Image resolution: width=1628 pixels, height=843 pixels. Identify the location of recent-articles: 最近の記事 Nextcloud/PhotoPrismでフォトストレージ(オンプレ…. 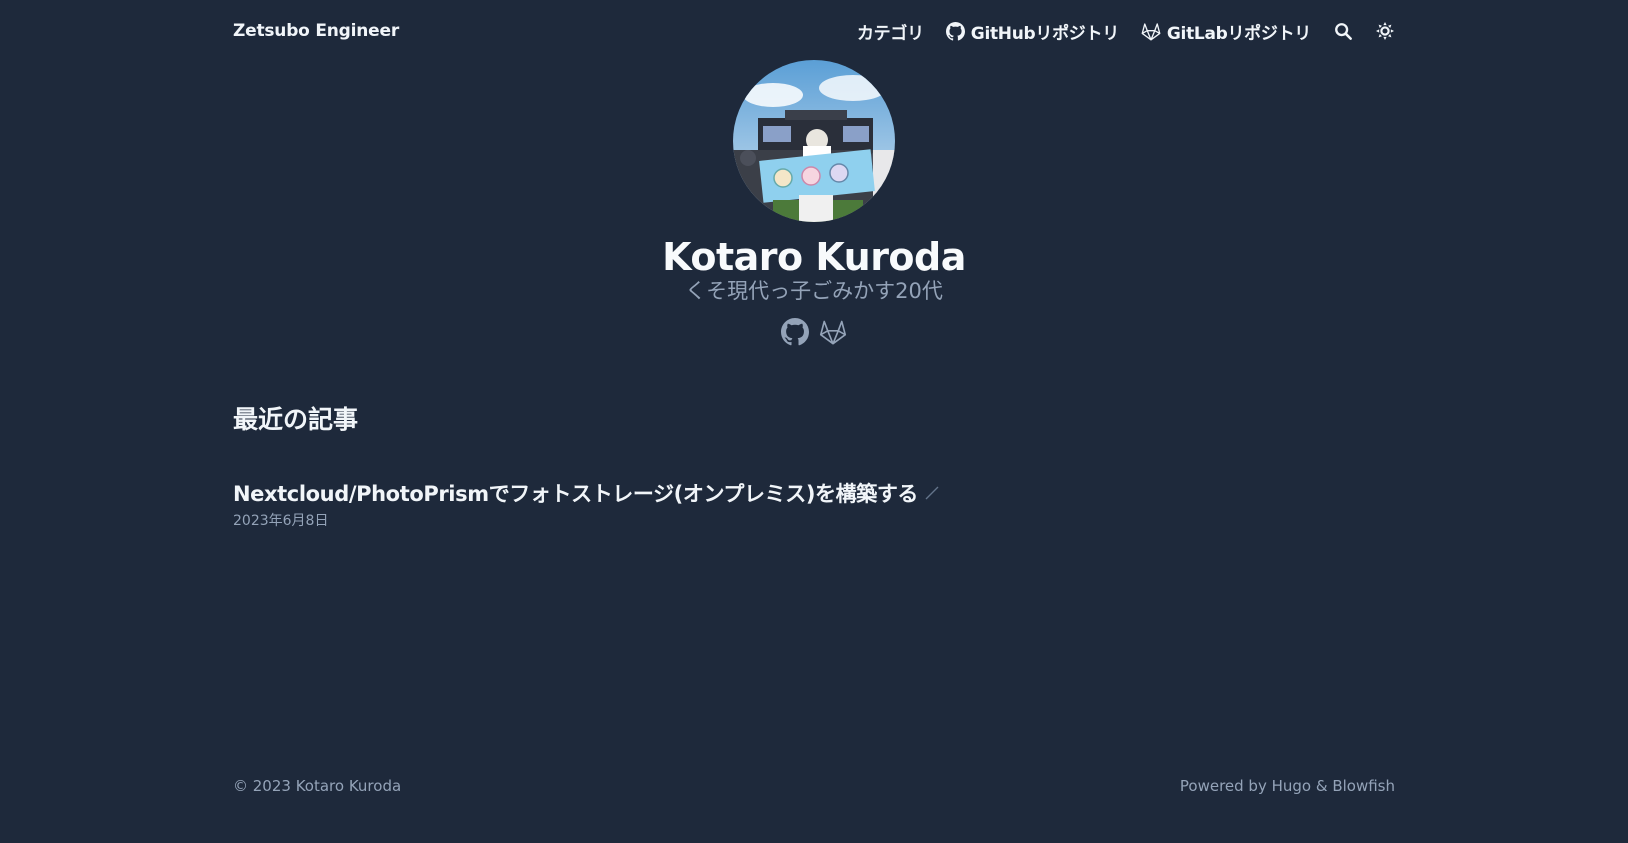
(683, 465).